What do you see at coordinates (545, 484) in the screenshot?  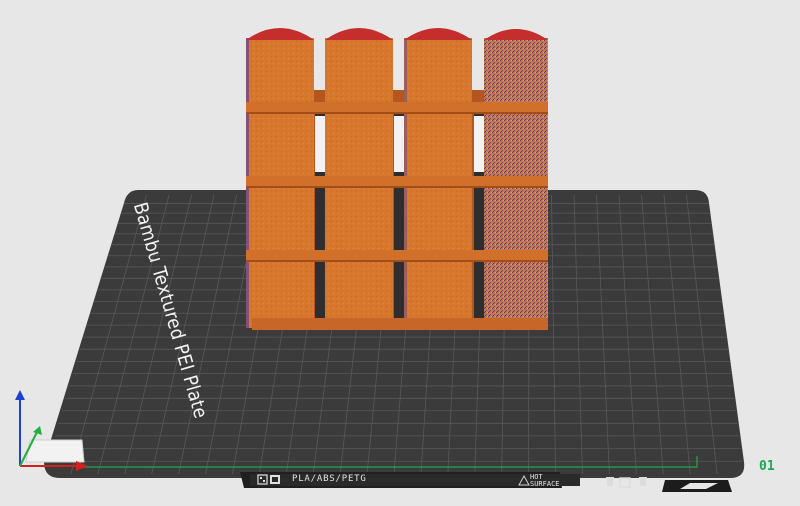 I see `surface-warning-label: SURFACE` at bounding box center [545, 484].